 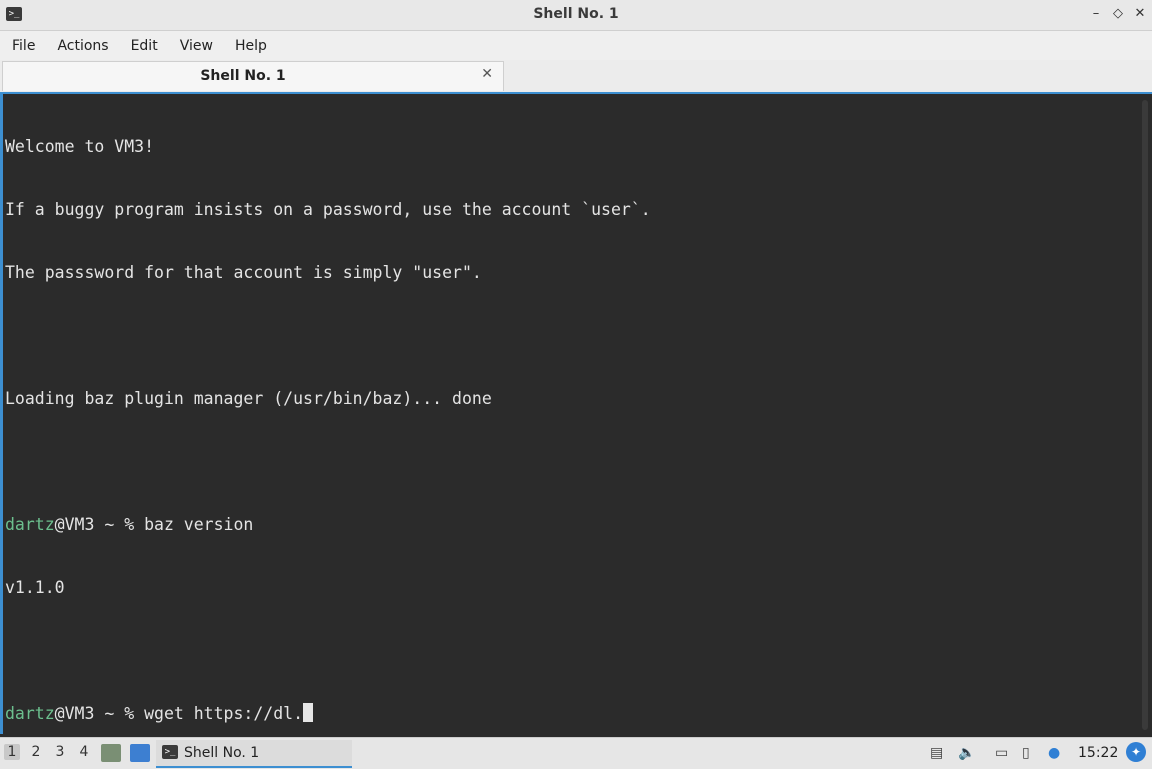 I want to click on title-bar: >_ Shell No. 1 – ◇ ✕, so click(x=576, y=15).